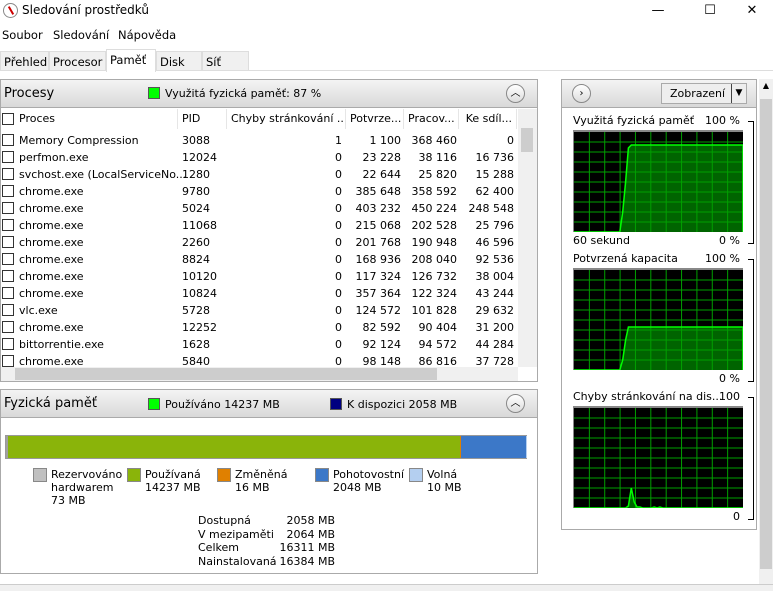 The height and width of the screenshot is (591, 773). What do you see at coordinates (261, 481) in the screenshot?
I see `legend-label: Změněná 16 MB` at bounding box center [261, 481].